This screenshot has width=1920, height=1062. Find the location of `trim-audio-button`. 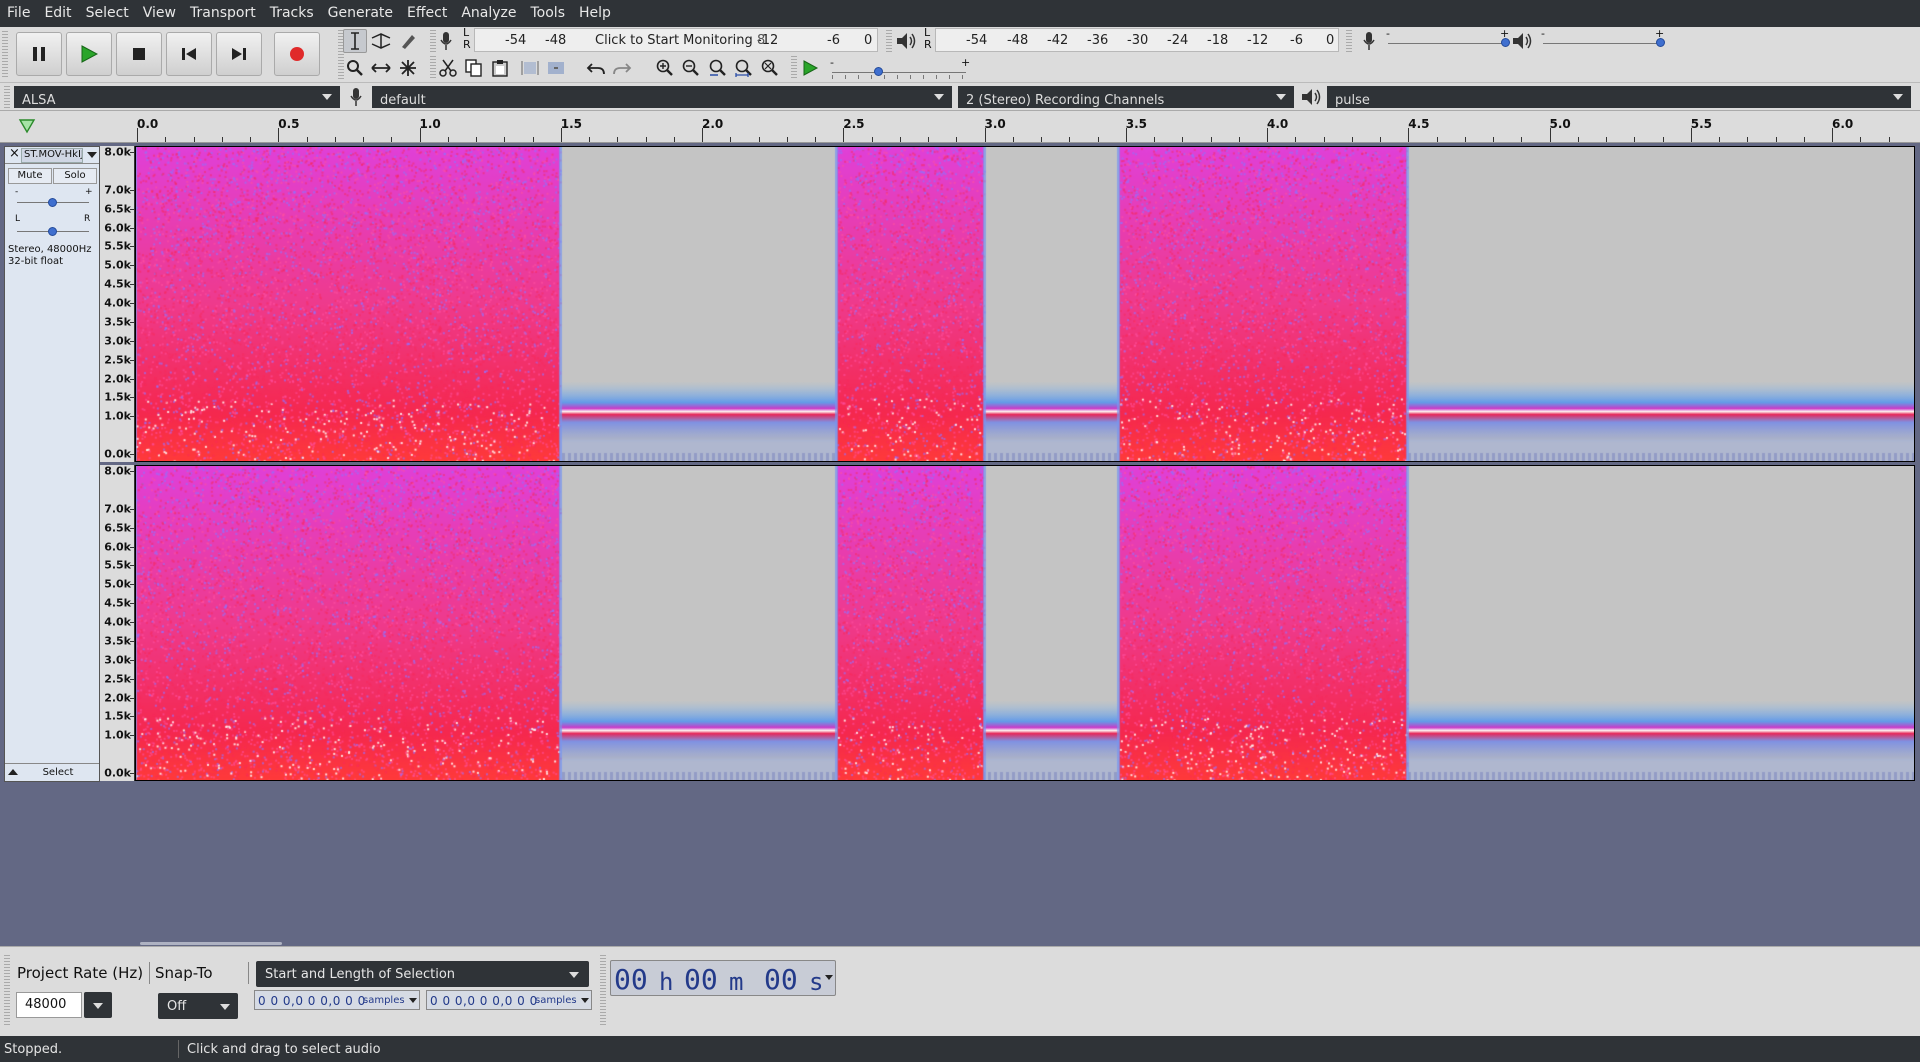

trim-audio-button is located at coordinates (530, 68).